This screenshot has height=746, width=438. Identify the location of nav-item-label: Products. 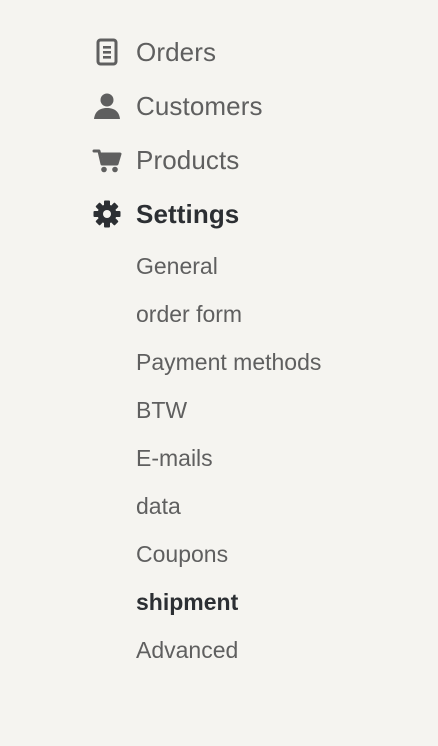
(188, 160).